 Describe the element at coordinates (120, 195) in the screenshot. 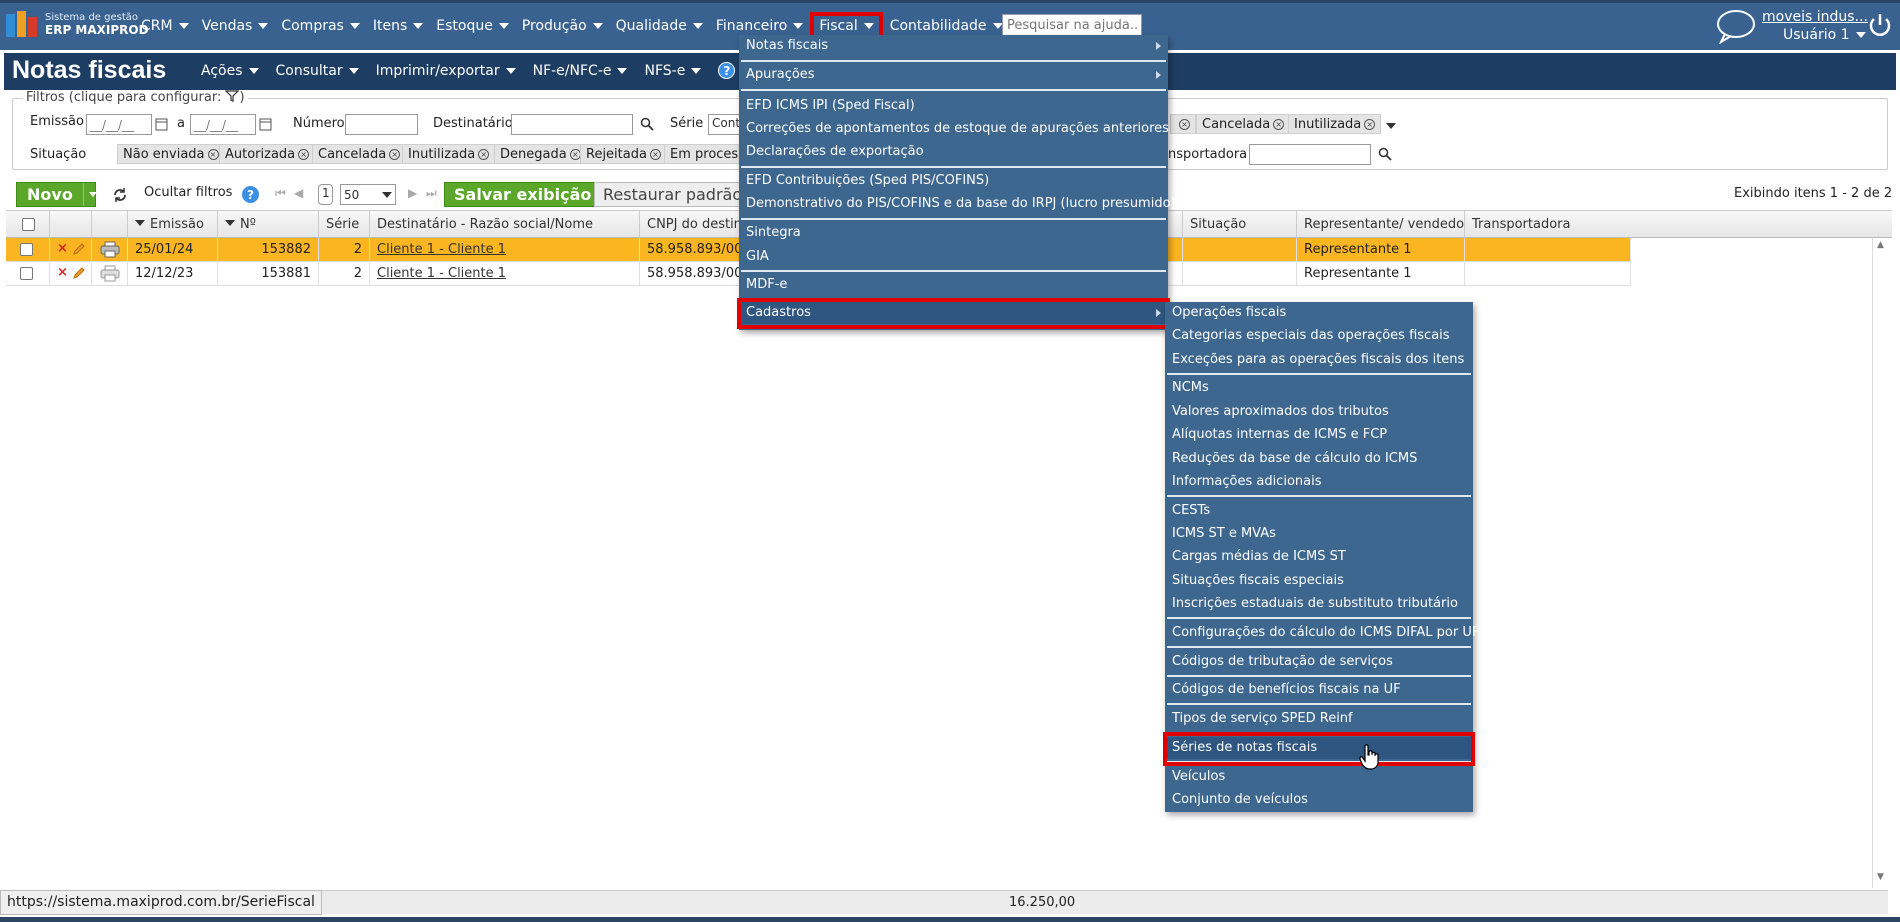

I see `refresh-icon` at that location.